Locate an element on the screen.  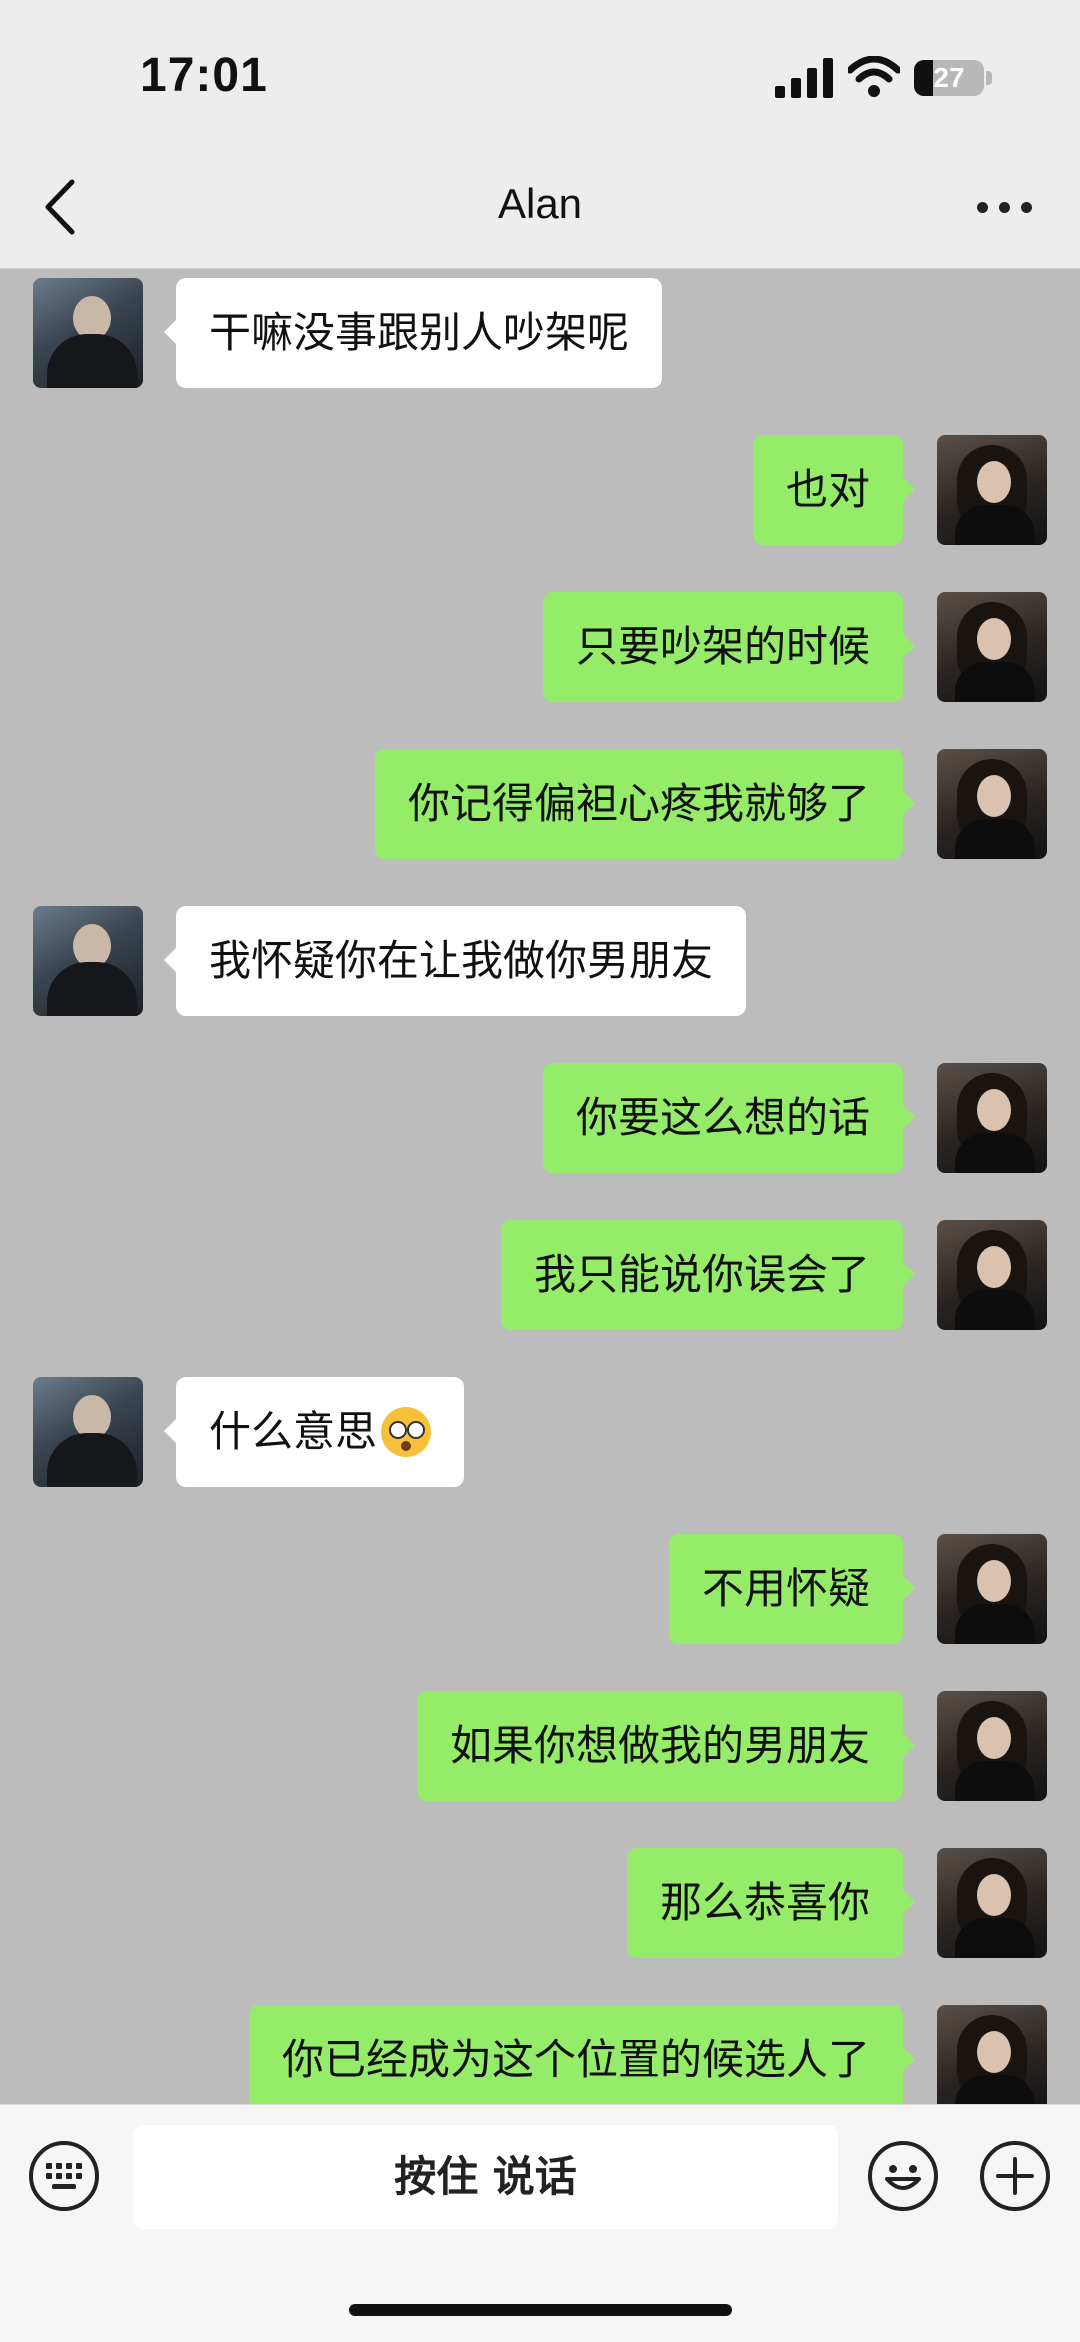
message-text: 你要这么想的话 is located at coordinates (722, 1117).